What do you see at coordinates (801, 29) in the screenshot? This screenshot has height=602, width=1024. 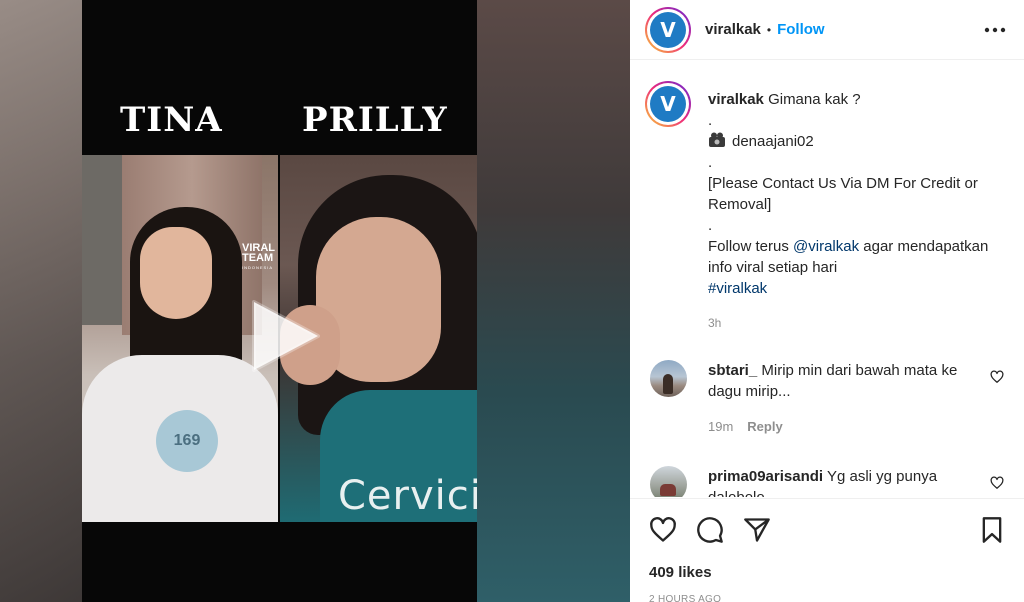 I see `follow-button: Follow` at bounding box center [801, 29].